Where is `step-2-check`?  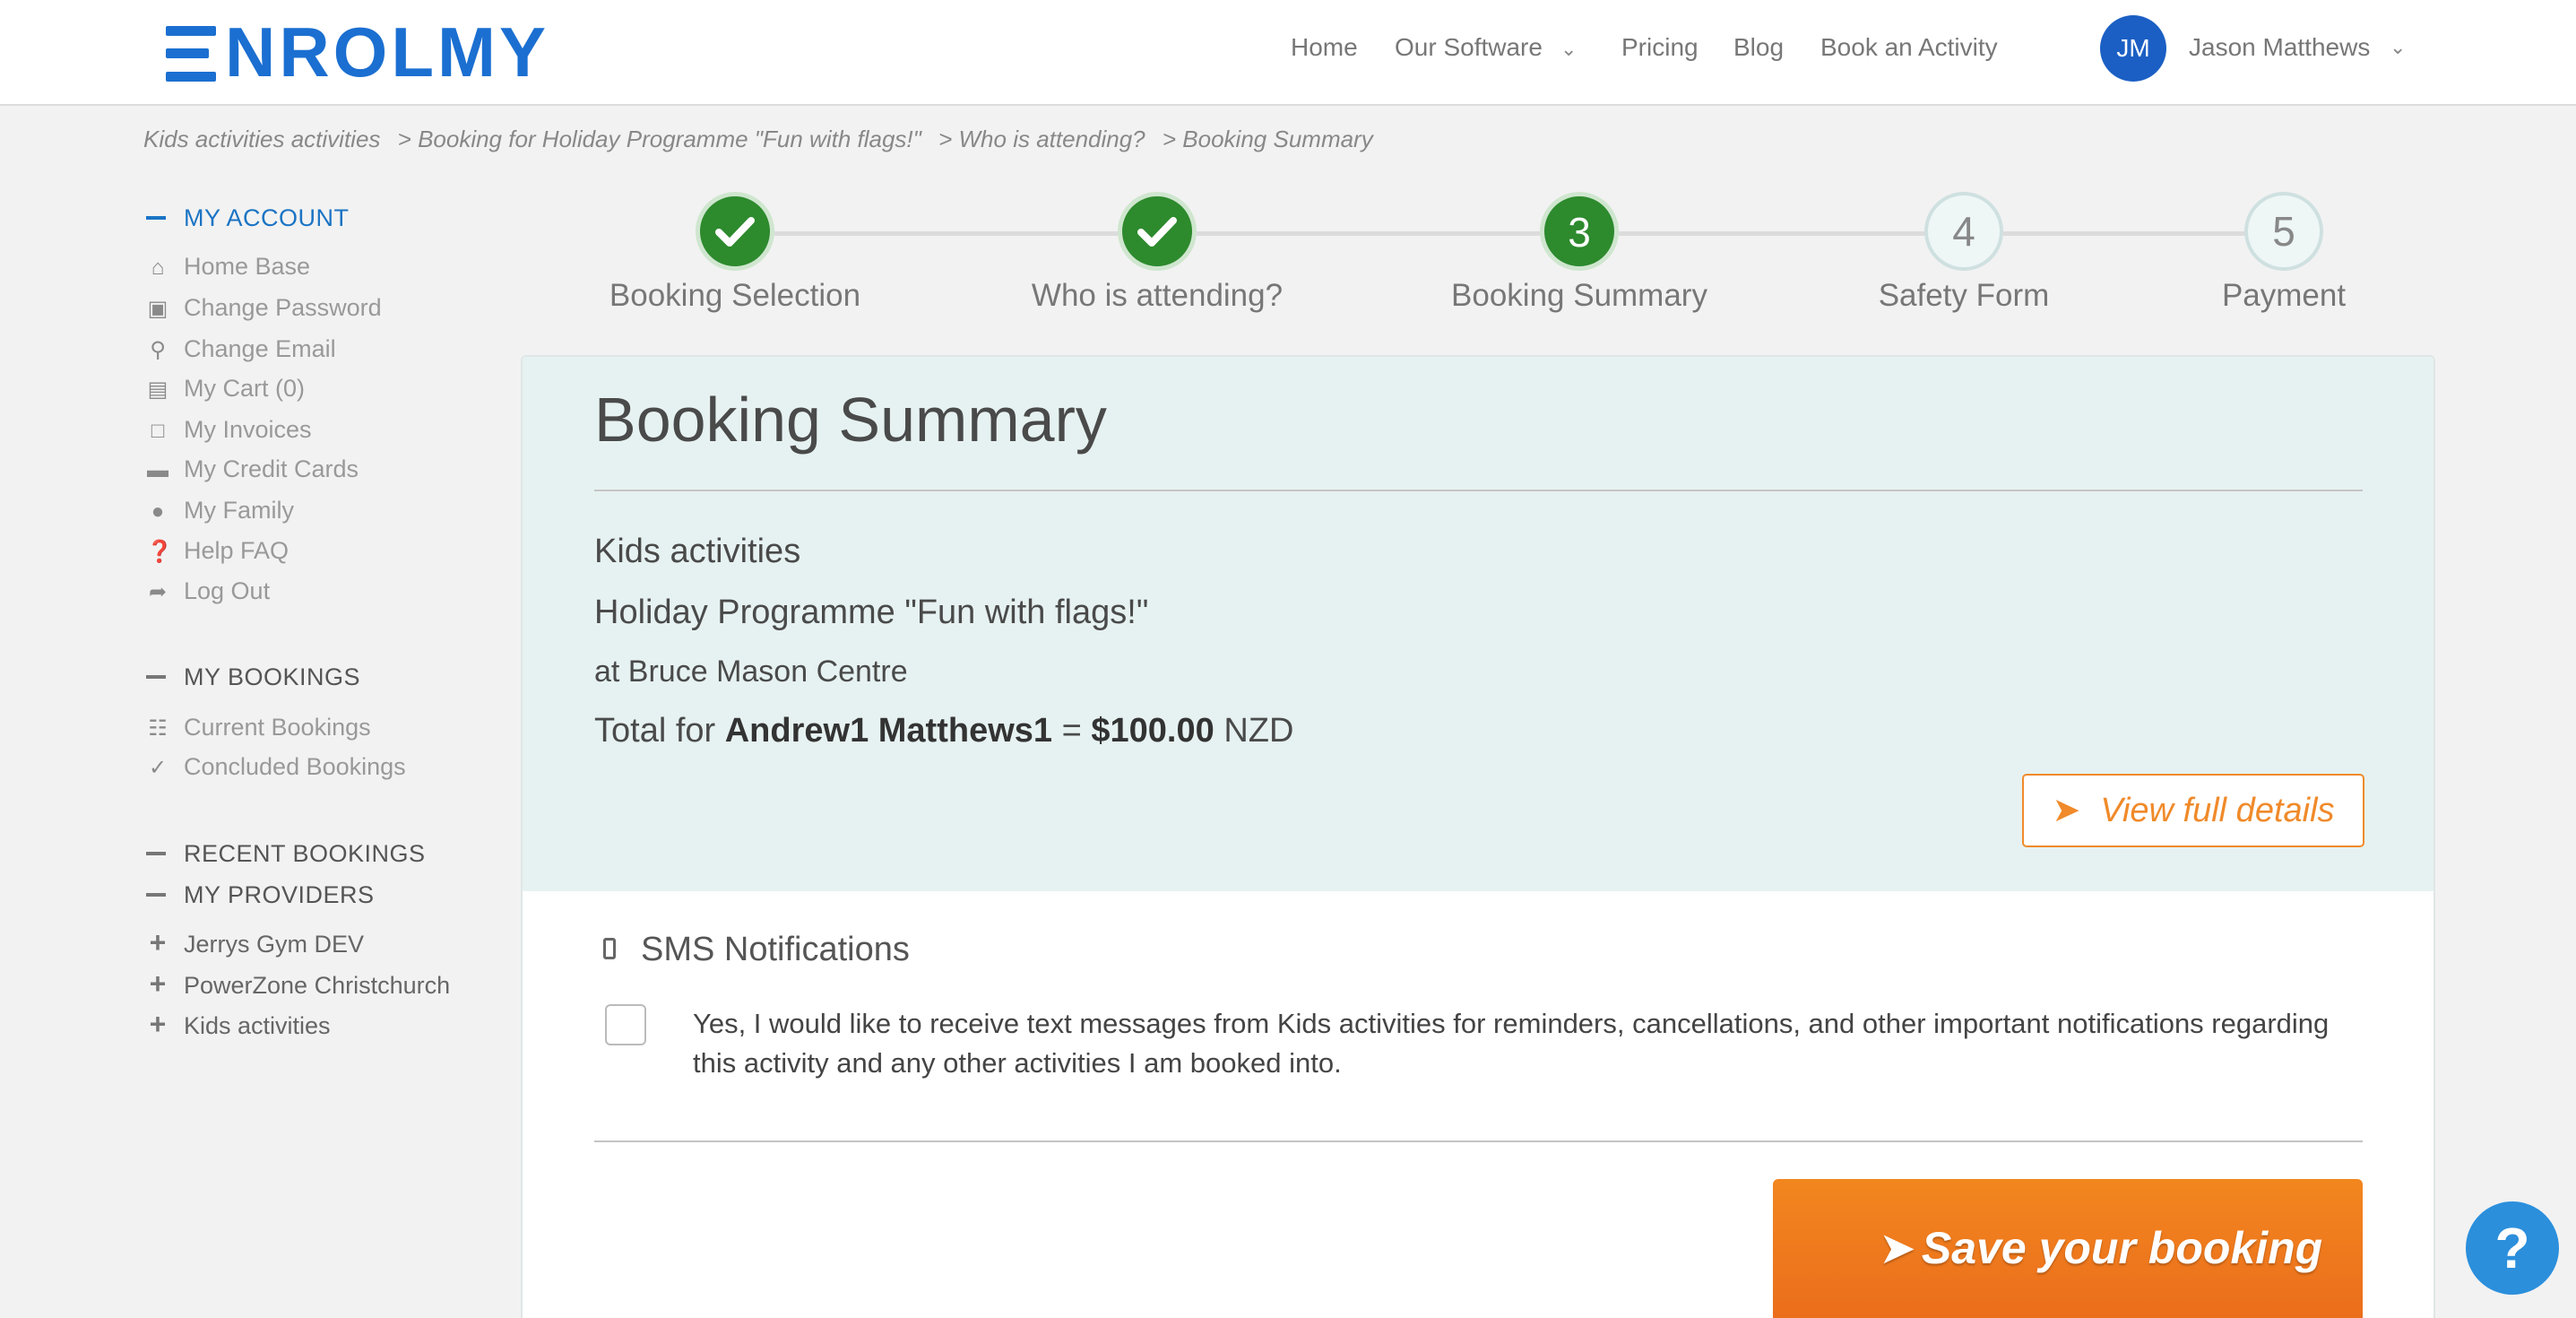
step-2-check is located at coordinates (1157, 232).